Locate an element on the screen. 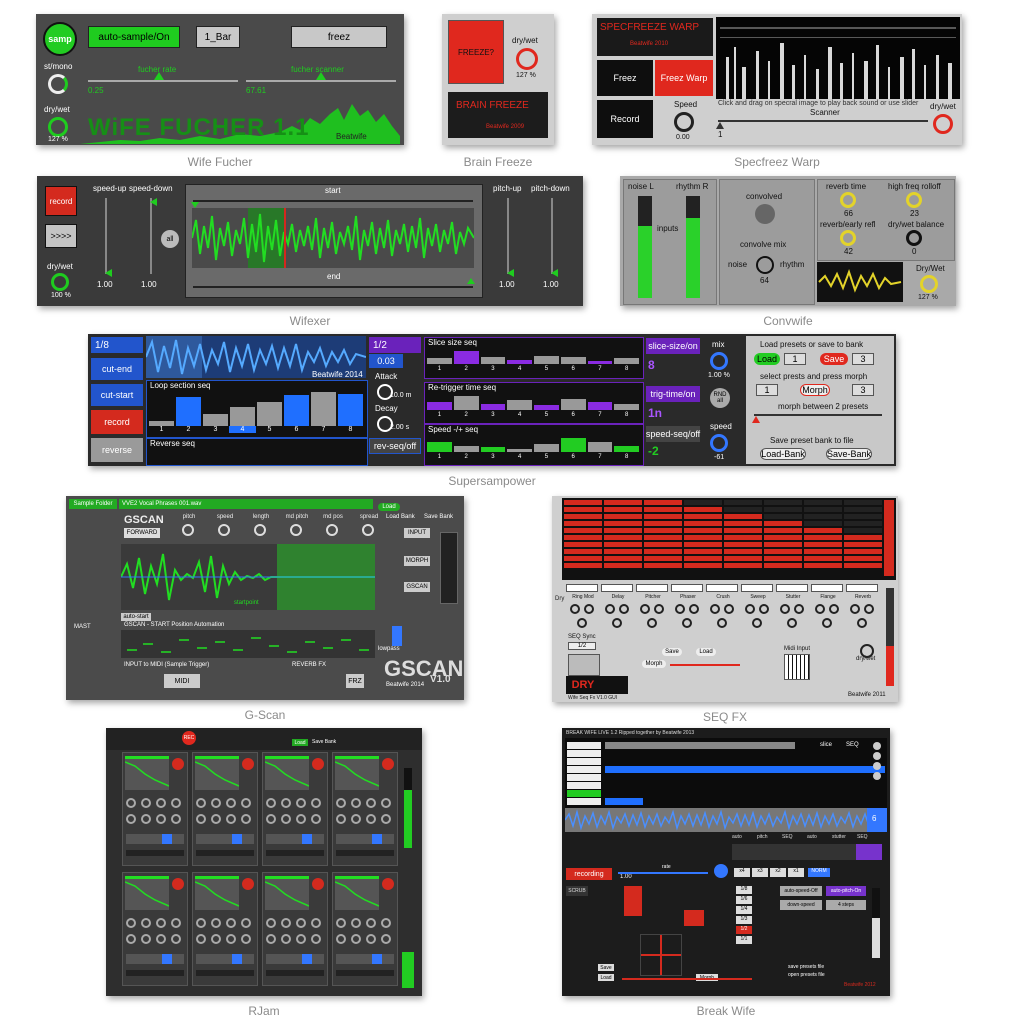 Image resolution: width=1014 pixels, height=1024 pixels. bw-active-row is located at coordinates (745, 769).